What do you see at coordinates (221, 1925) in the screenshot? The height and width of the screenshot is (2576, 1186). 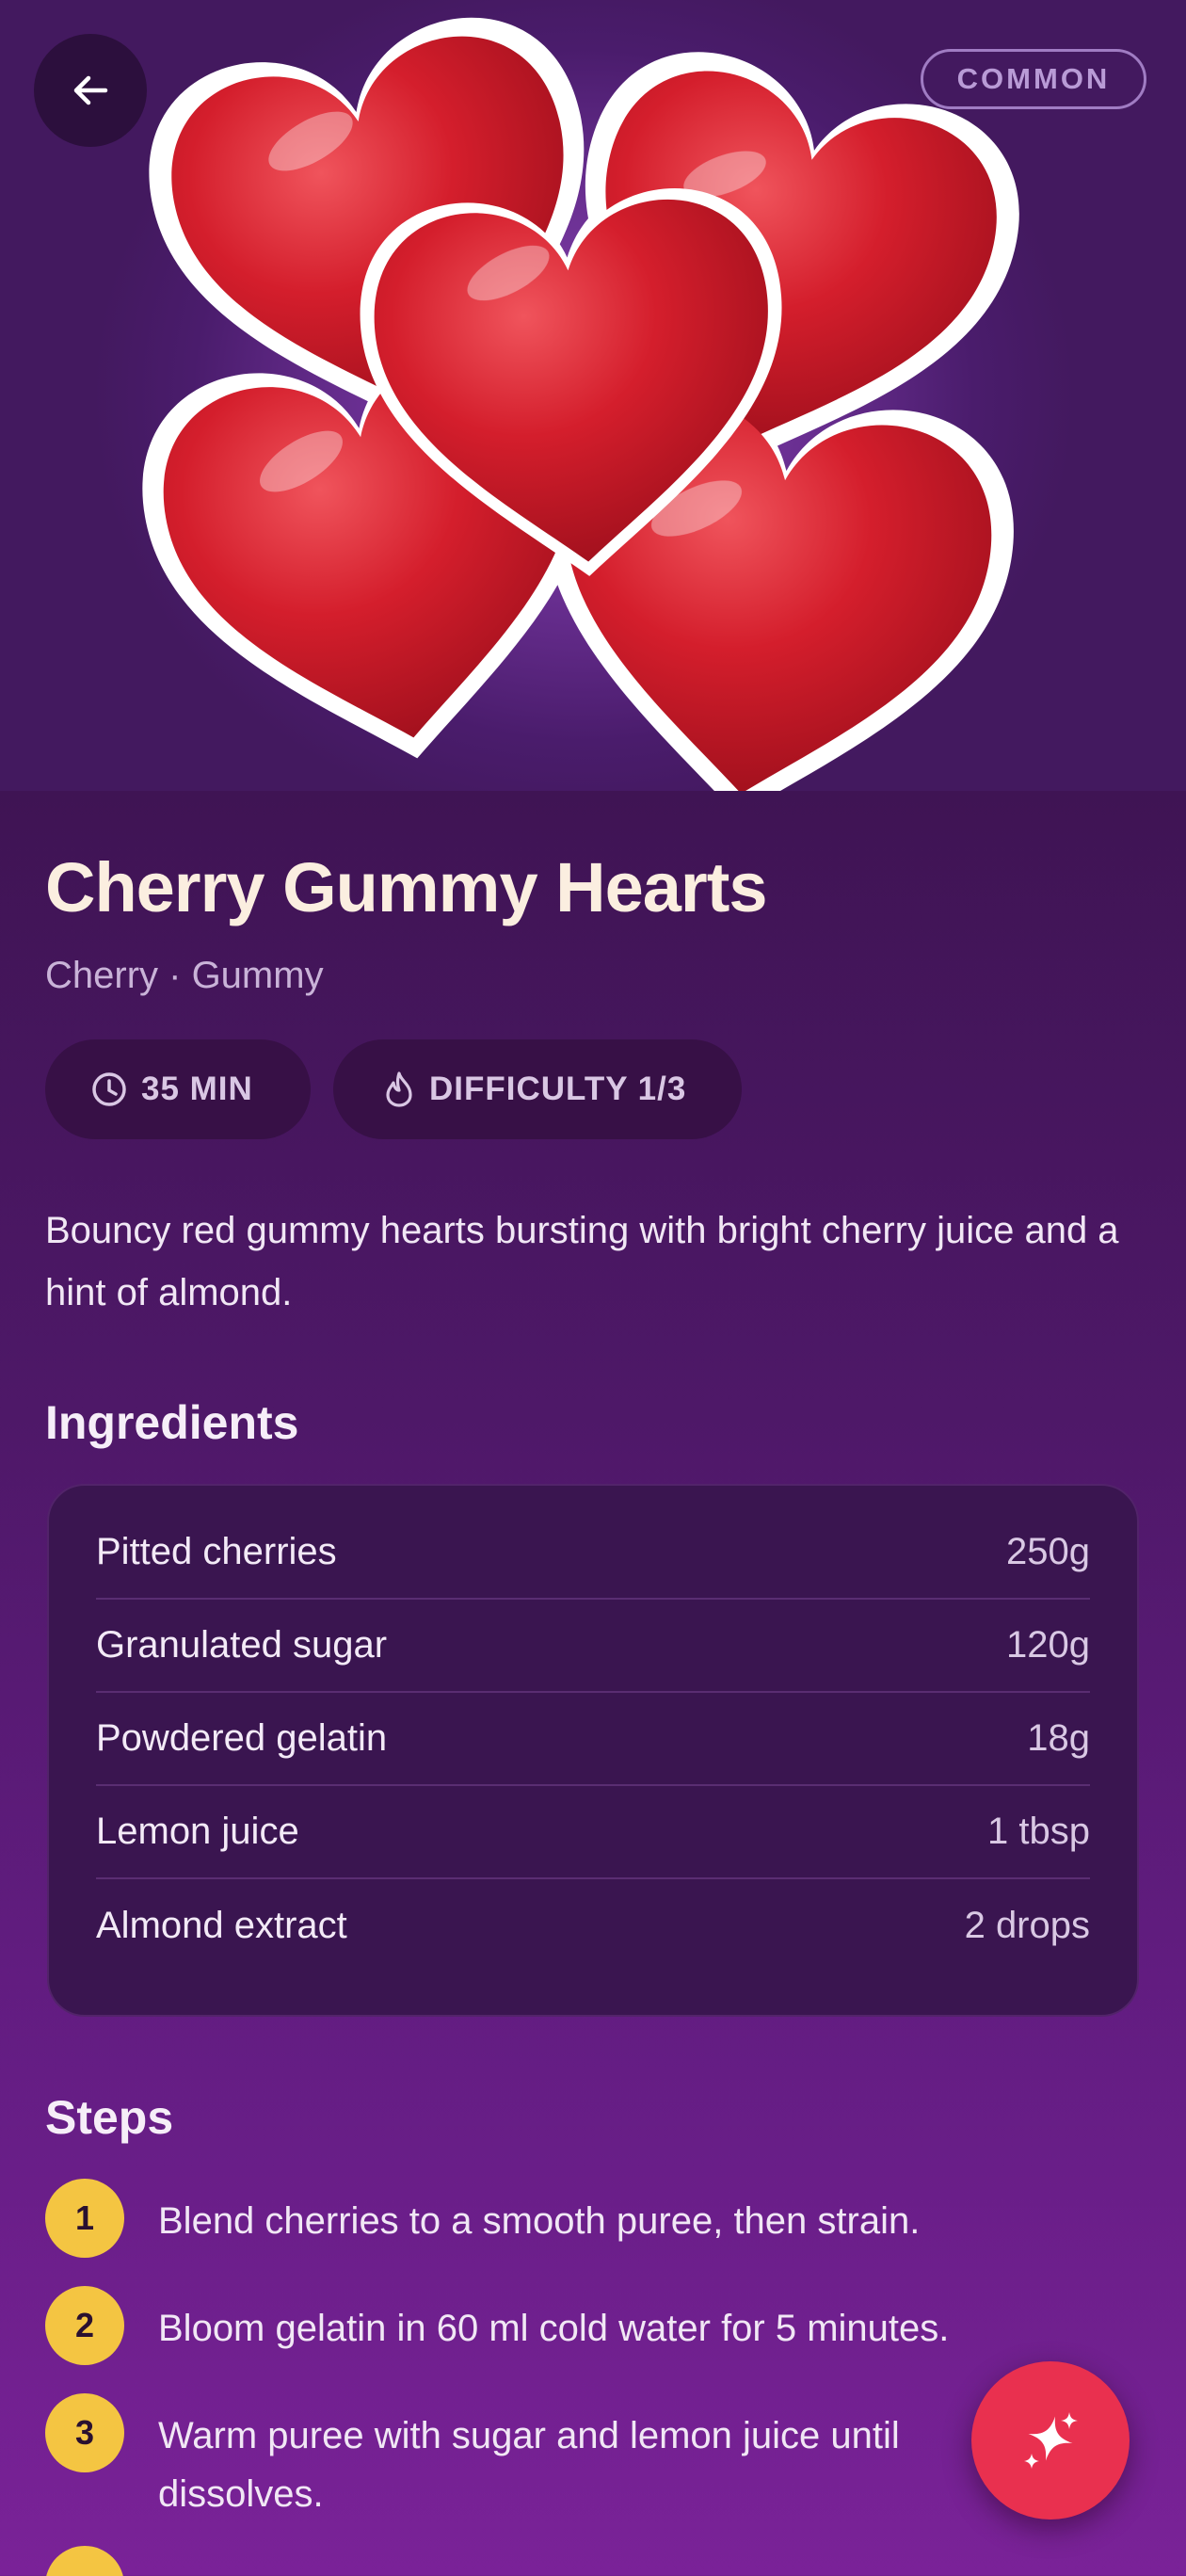 I see `ingredient-name: Almond extract` at bounding box center [221, 1925].